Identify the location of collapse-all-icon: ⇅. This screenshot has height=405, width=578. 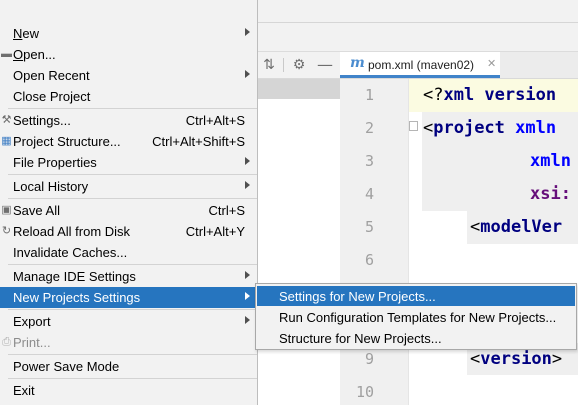
(269, 65).